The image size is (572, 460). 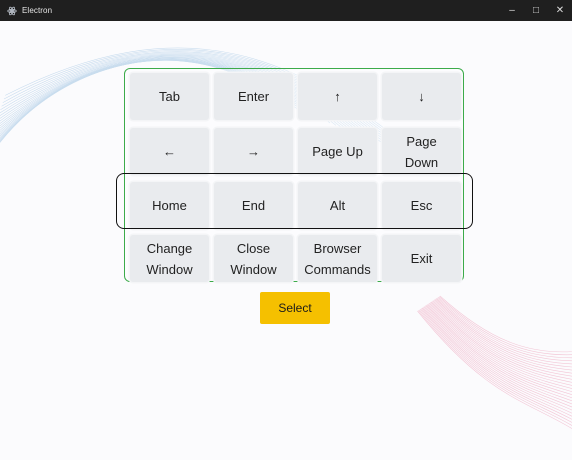 I want to click on key-esc: Esc, so click(x=421, y=205).